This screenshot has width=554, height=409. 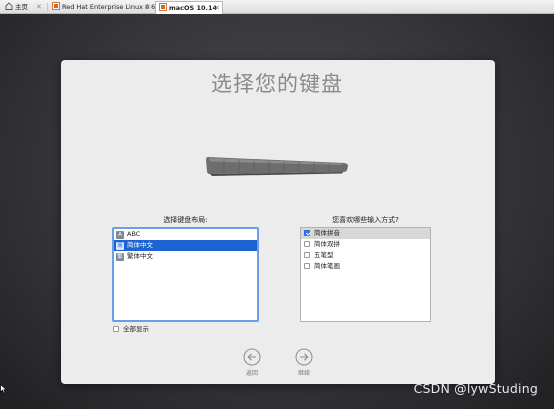 I want to click on keyboard-illustration, so click(x=277, y=168).